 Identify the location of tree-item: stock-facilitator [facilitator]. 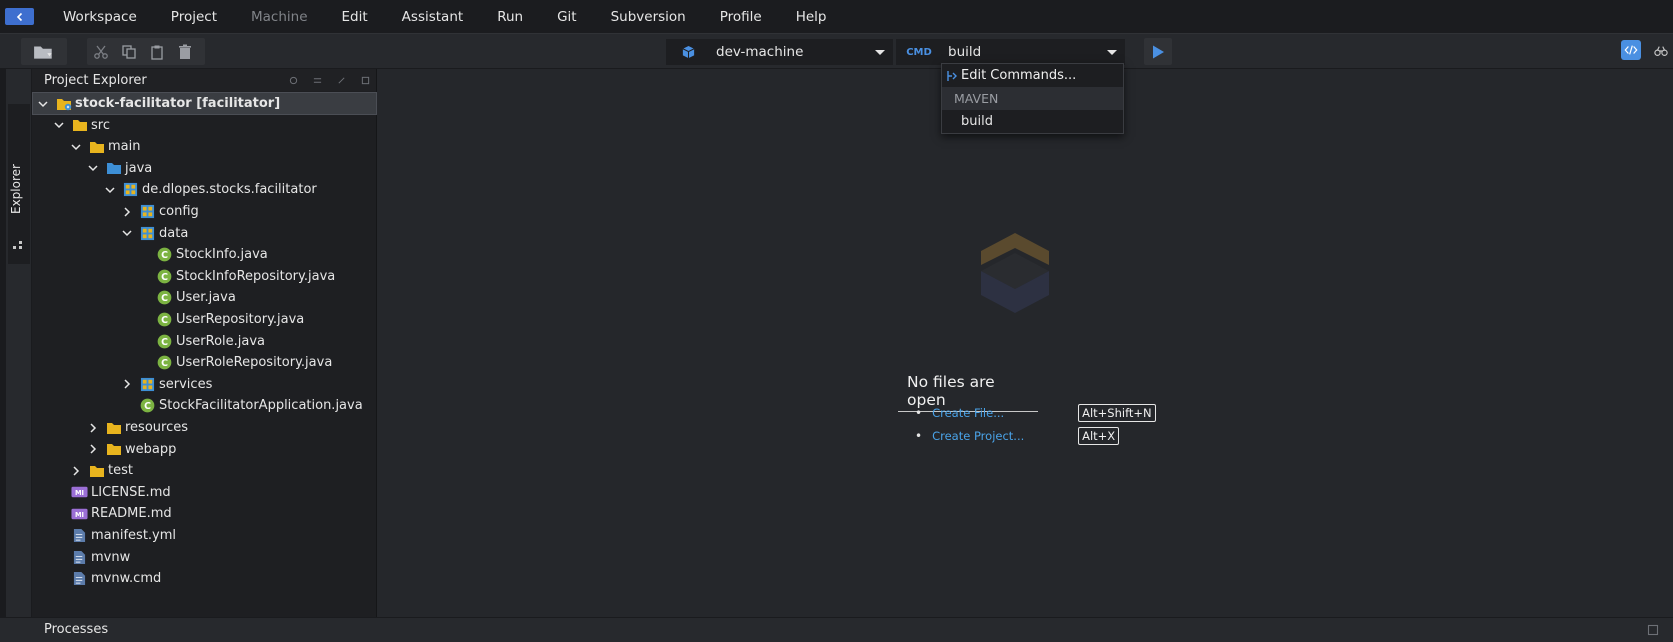
(204, 103).